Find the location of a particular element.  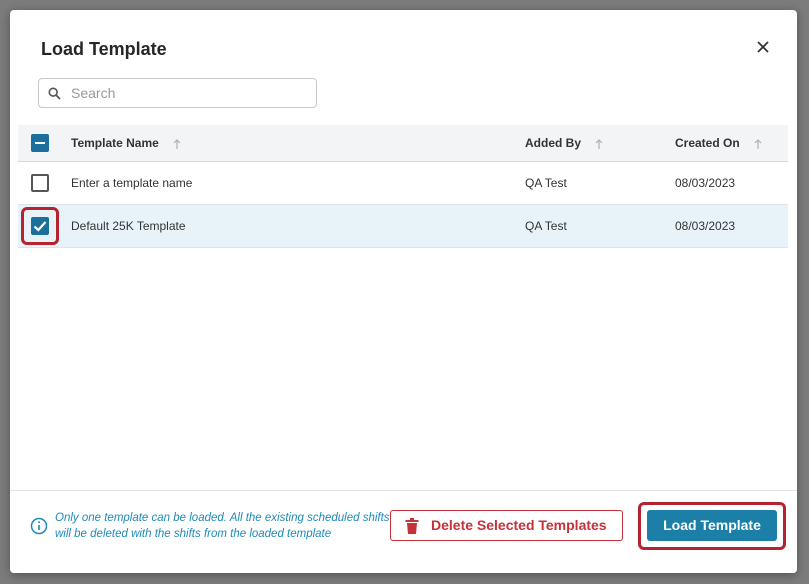

table-header: Template Name Added By Created On is located at coordinates (403, 143).